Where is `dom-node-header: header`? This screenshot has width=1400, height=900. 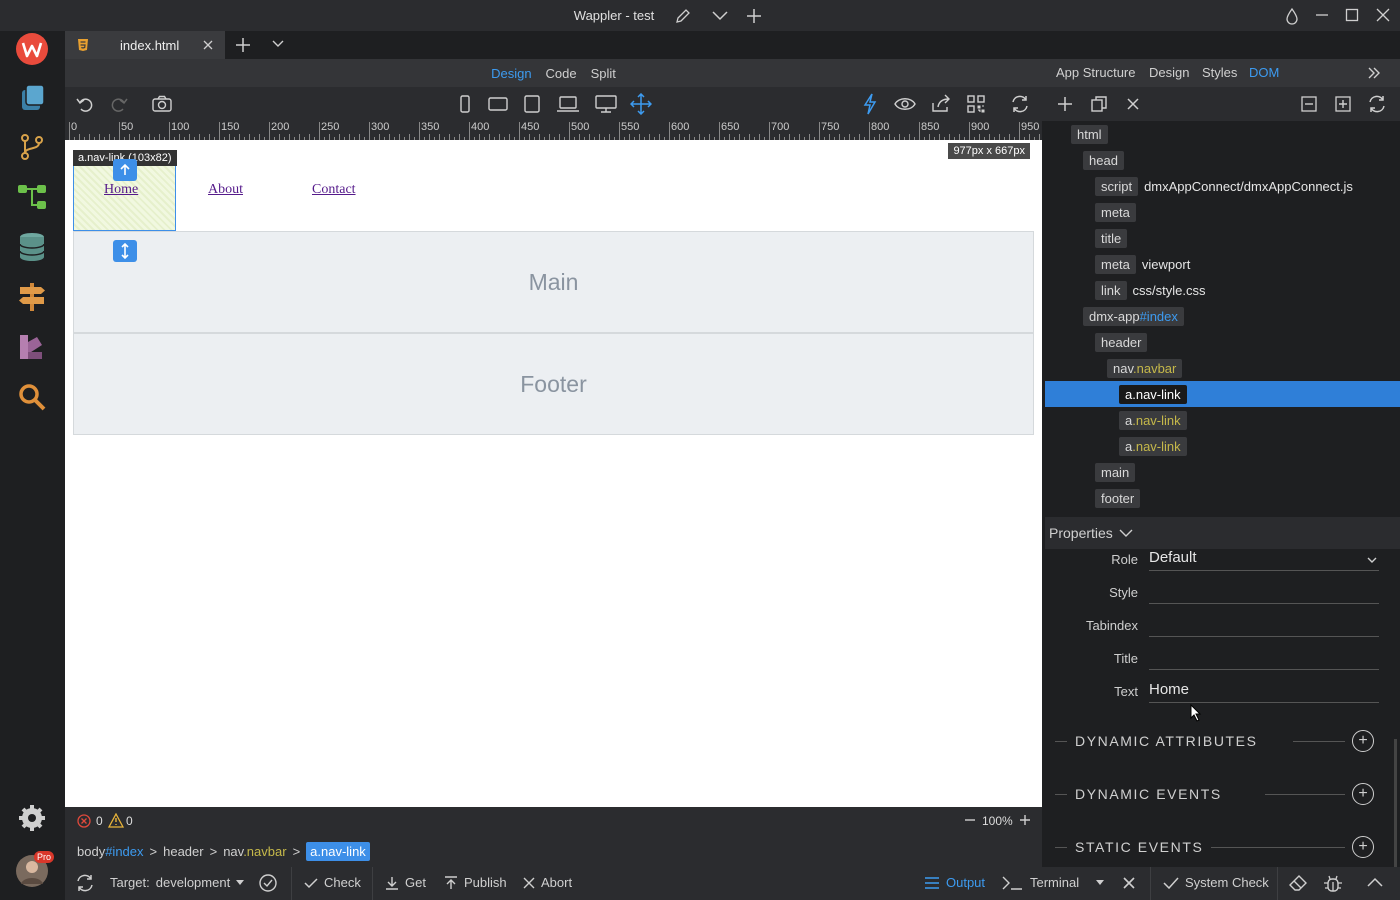
dom-node-header: header is located at coordinates (1121, 342).